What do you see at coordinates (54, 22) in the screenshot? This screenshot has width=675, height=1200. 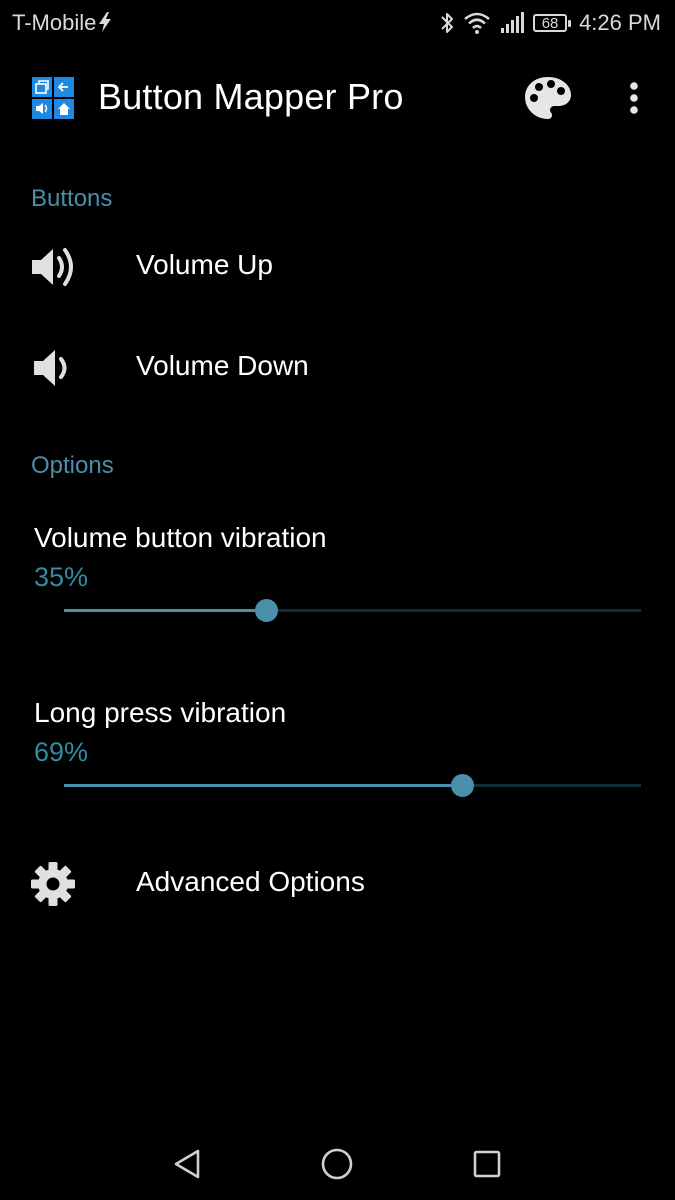 I see `carrier-name: T-Mobile` at bounding box center [54, 22].